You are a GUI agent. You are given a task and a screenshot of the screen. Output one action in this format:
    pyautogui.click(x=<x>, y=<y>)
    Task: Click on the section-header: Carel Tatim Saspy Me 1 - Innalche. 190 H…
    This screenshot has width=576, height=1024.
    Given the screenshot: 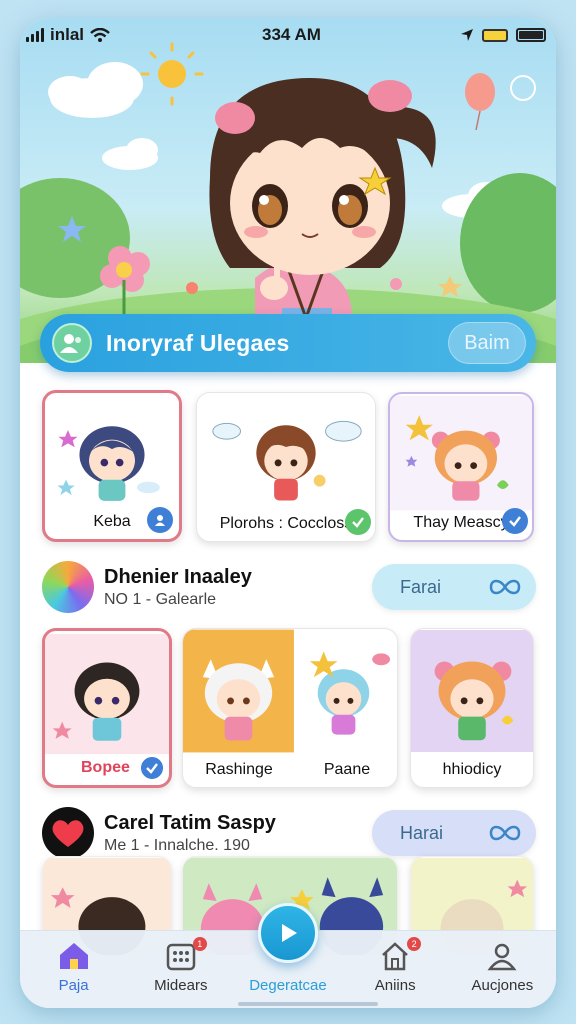 What is the action you would take?
    pyautogui.click(x=289, y=833)
    